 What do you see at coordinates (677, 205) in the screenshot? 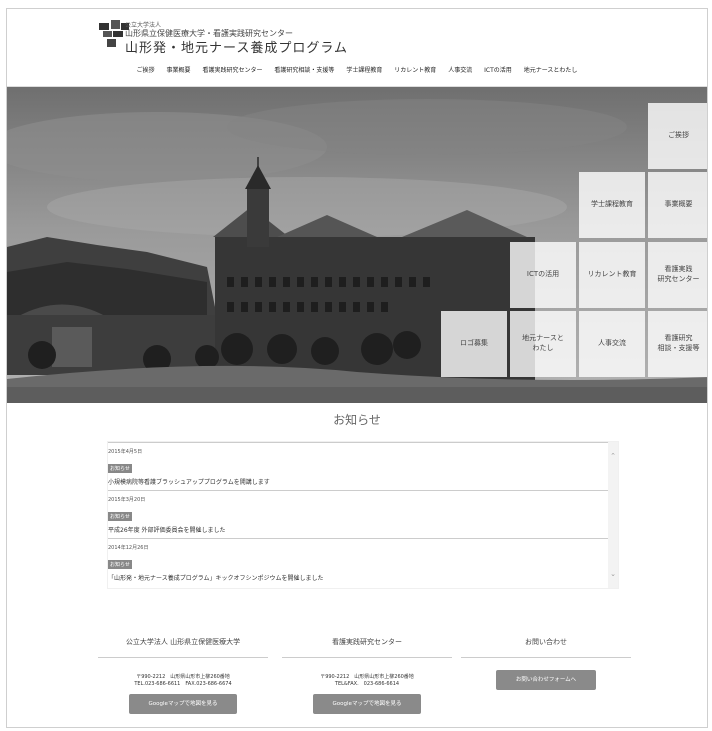
I see `tile-overview: 事業概要` at bounding box center [677, 205].